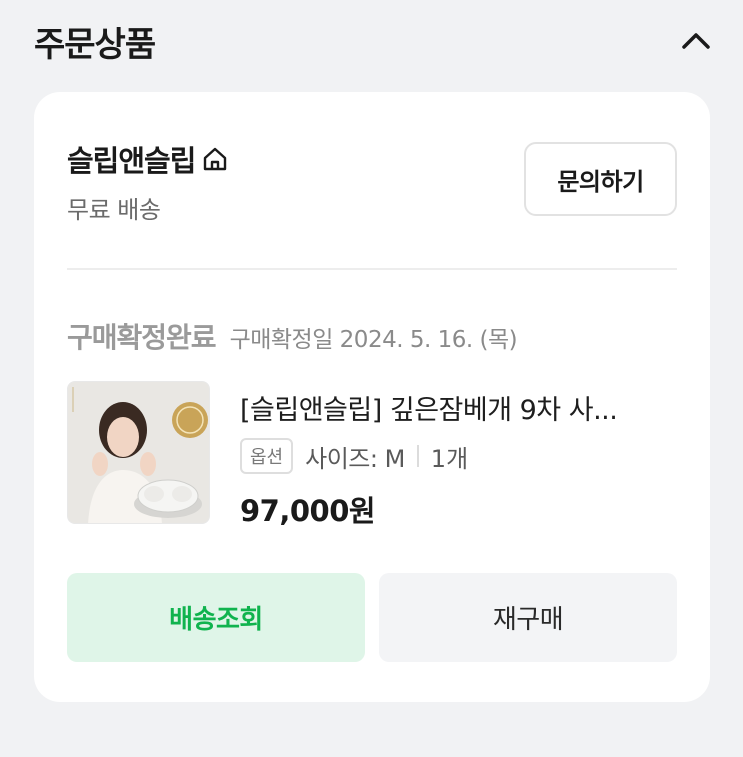 This screenshot has width=743, height=757. What do you see at coordinates (373, 340) in the screenshot?
I see `purchase-confirm-date: 구매확정일 2024. 5. 16. (목)` at bounding box center [373, 340].